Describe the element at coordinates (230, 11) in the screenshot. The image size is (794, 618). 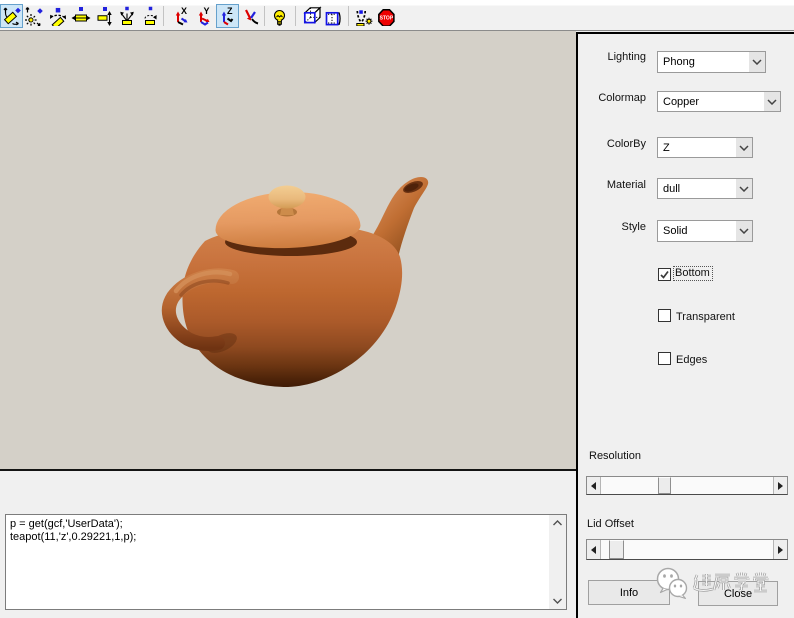
I see `svg-text: Z` at that location.